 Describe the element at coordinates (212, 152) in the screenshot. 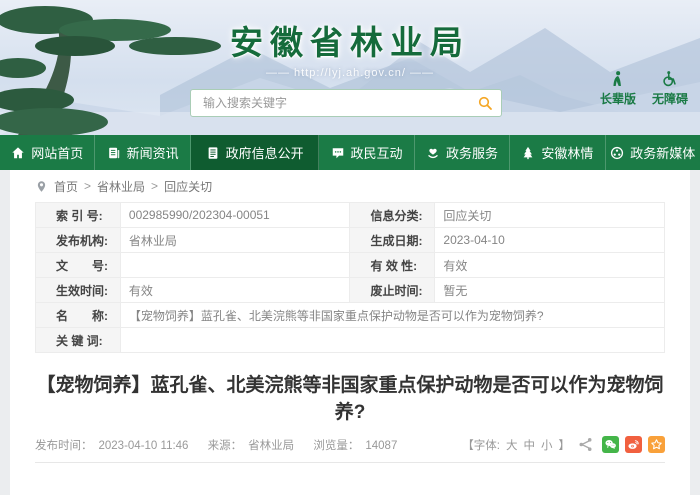

I see `document-icon` at that location.